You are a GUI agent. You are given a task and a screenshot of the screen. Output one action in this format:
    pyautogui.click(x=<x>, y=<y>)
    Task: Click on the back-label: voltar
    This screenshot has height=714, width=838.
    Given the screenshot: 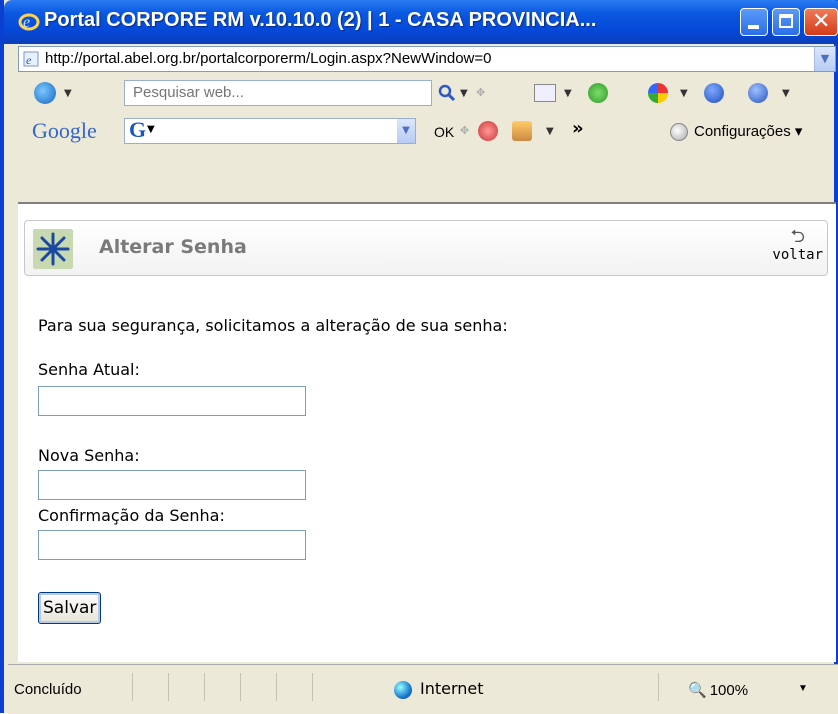 What is the action you would take?
    pyautogui.click(x=797, y=255)
    